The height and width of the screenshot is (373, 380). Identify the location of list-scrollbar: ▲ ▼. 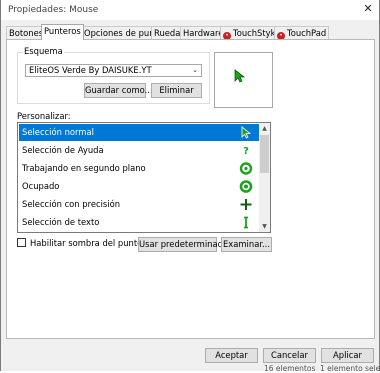
(264, 177).